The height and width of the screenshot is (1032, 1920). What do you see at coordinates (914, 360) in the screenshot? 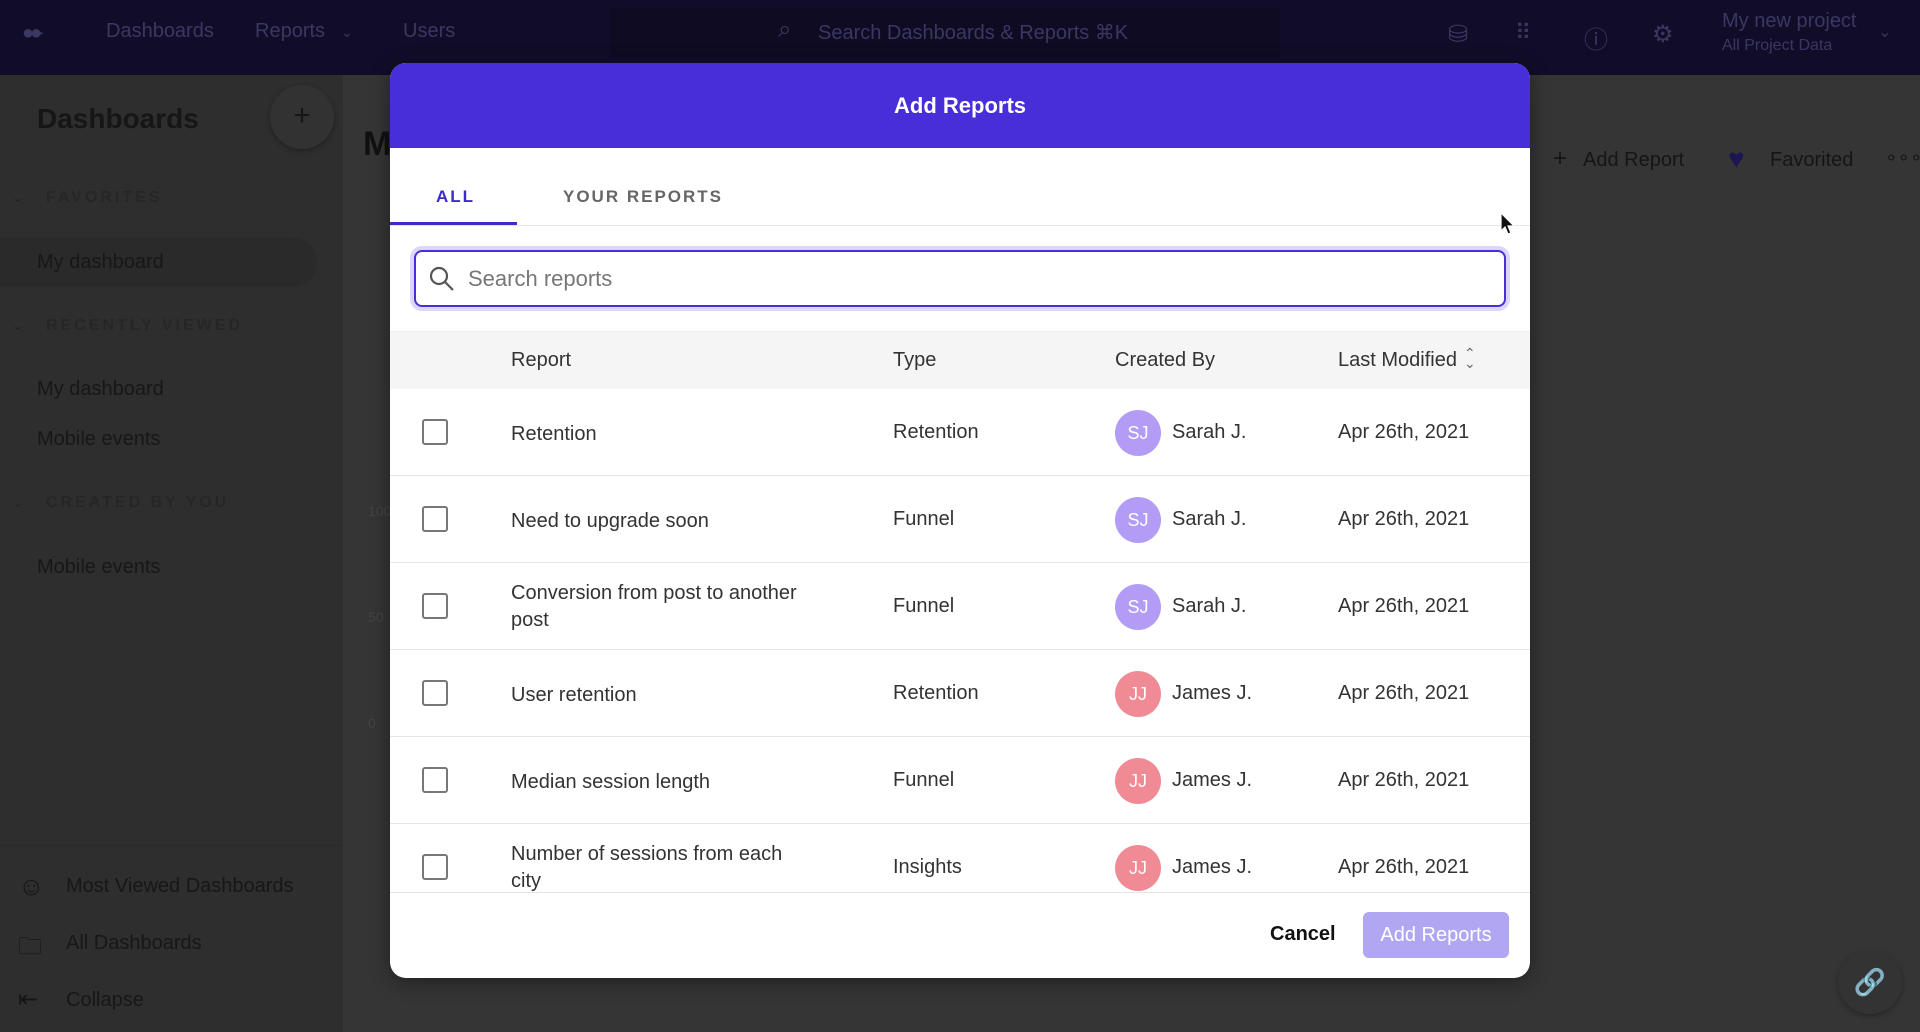
I see `col-type: Type` at bounding box center [914, 360].